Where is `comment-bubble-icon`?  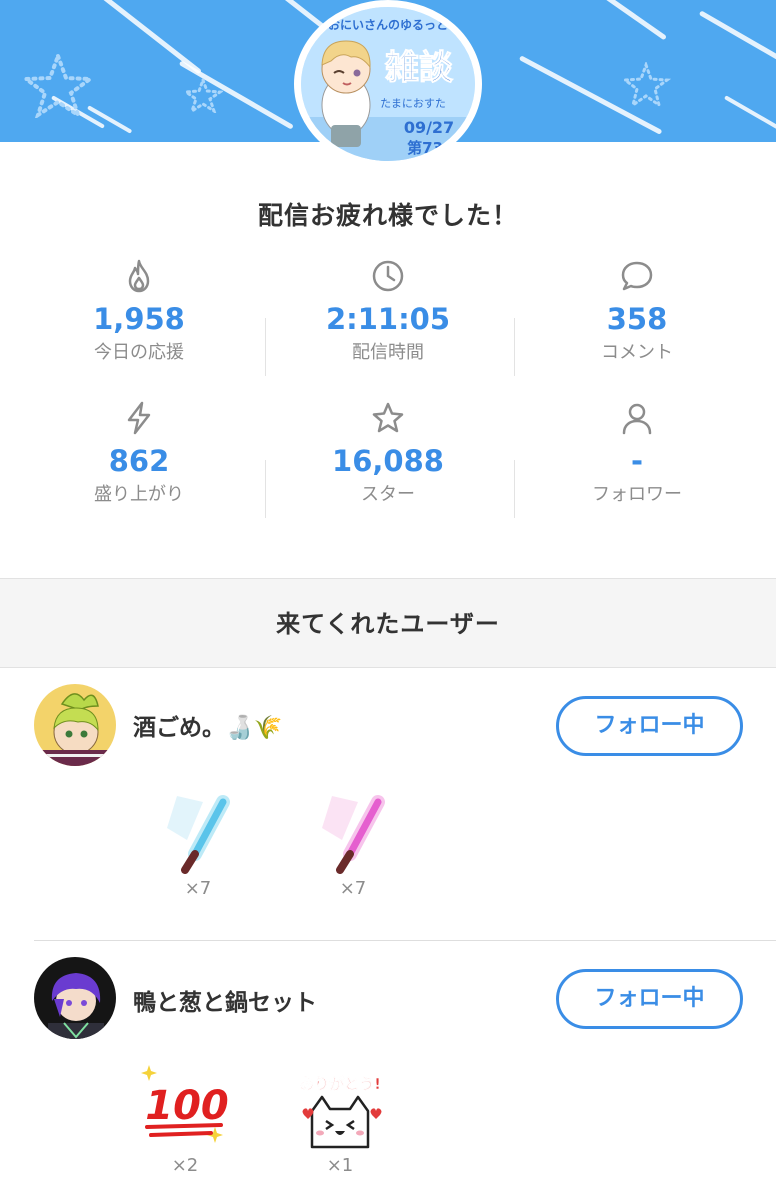
comment-bubble-icon is located at coordinates (637, 276).